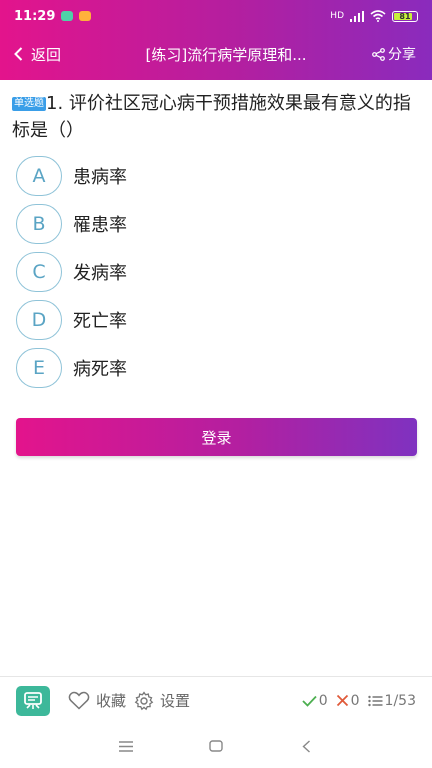 The height and width of the screenshot is (768, 432). Describe the element at coordinates (144, 700) in the screenshot. I see `gear-icon` at that location.